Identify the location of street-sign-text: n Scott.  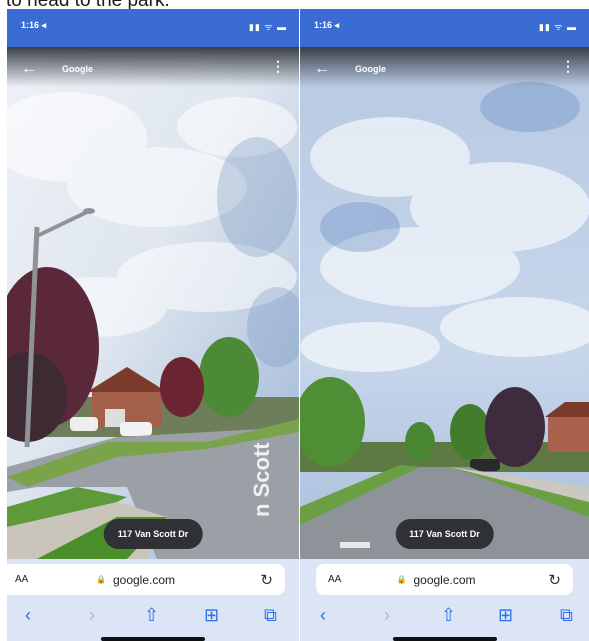
(261, 479).